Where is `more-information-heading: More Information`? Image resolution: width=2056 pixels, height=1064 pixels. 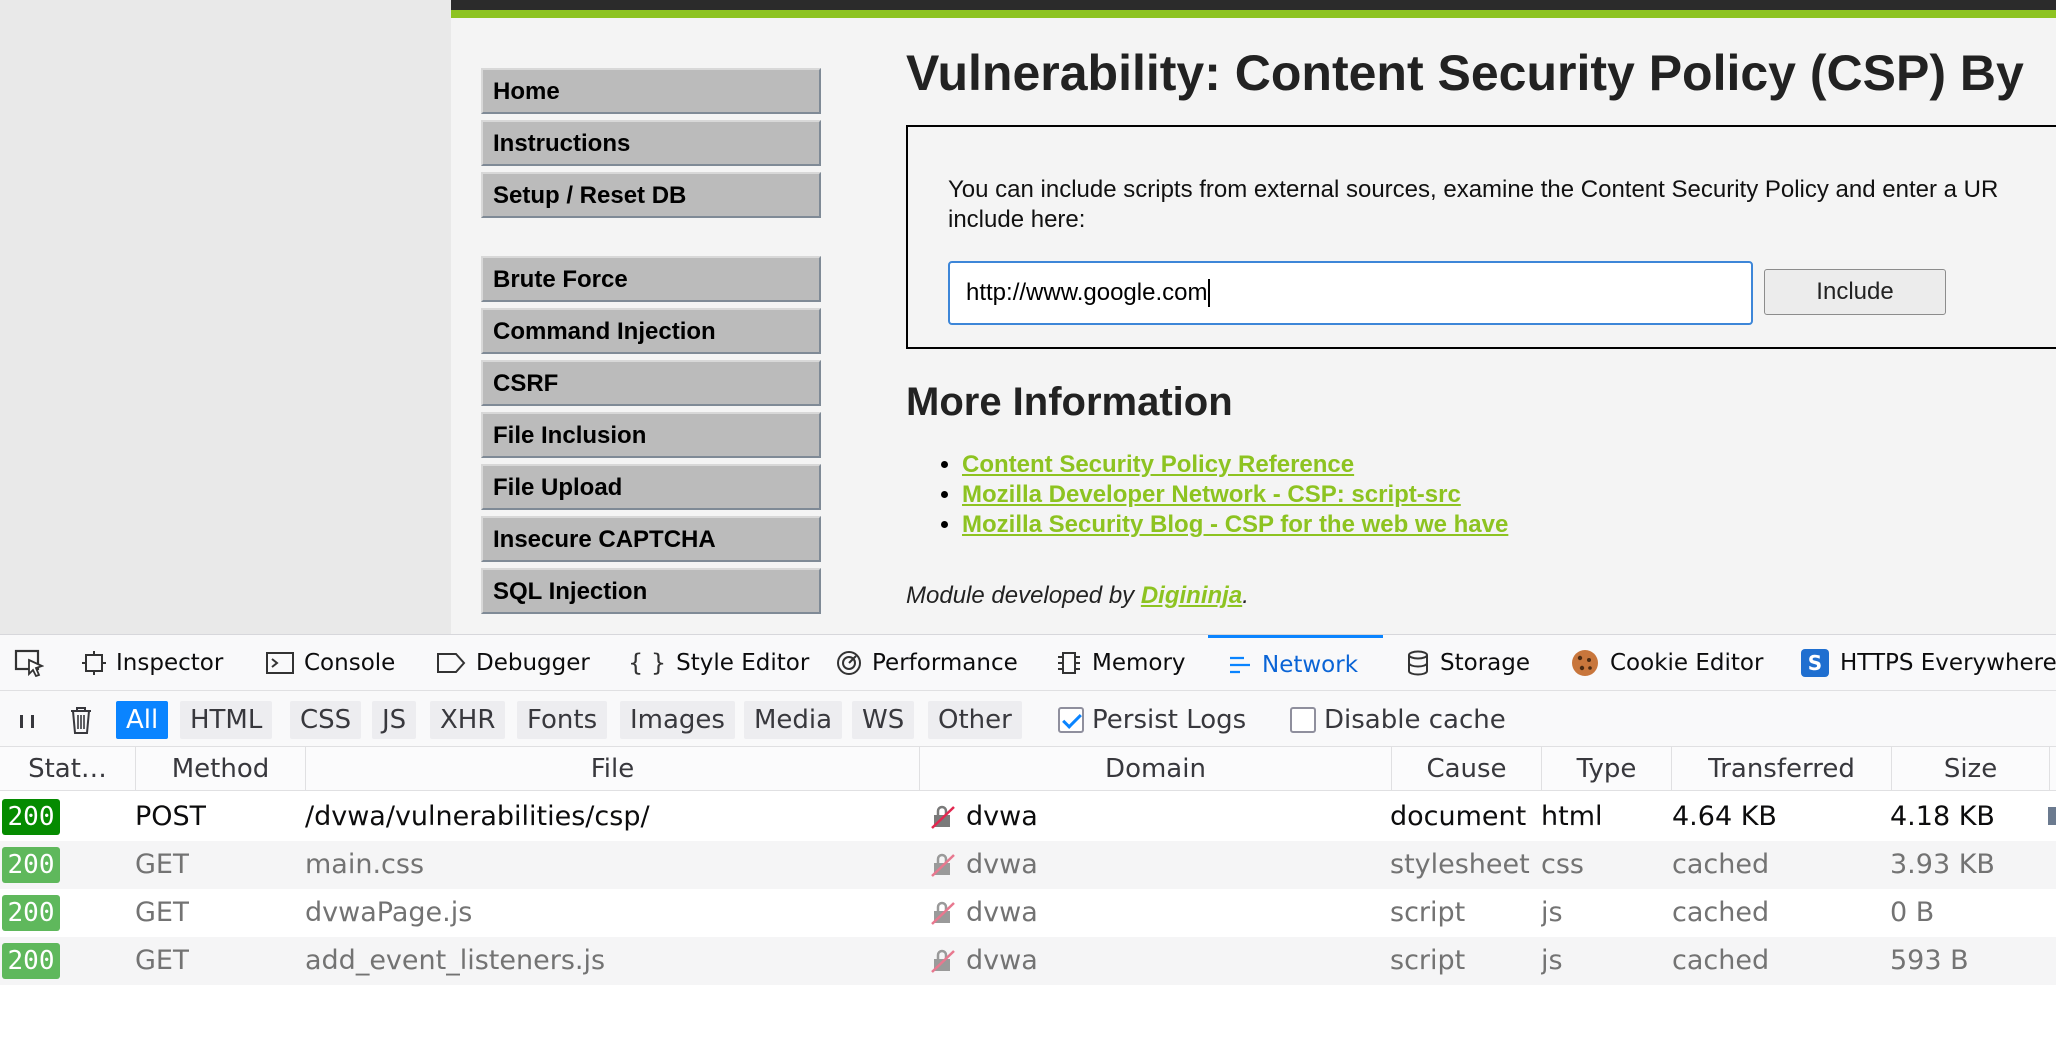 more-information-heading: More Information is located at coordinates (1069, 402).